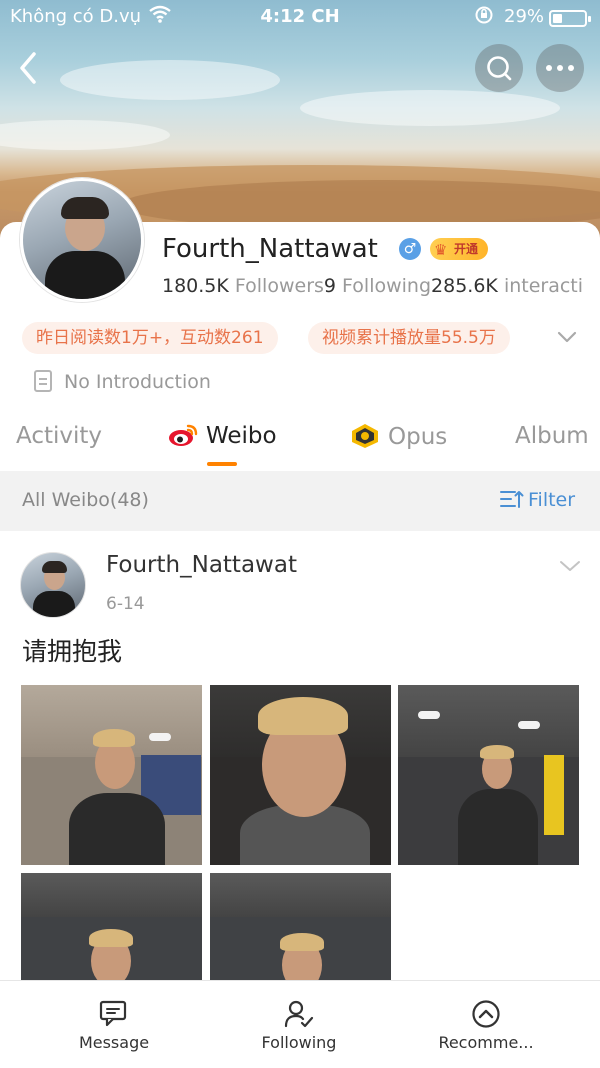  I want to click on interactions-stat: 285.6K interacti, so click(507, 286).